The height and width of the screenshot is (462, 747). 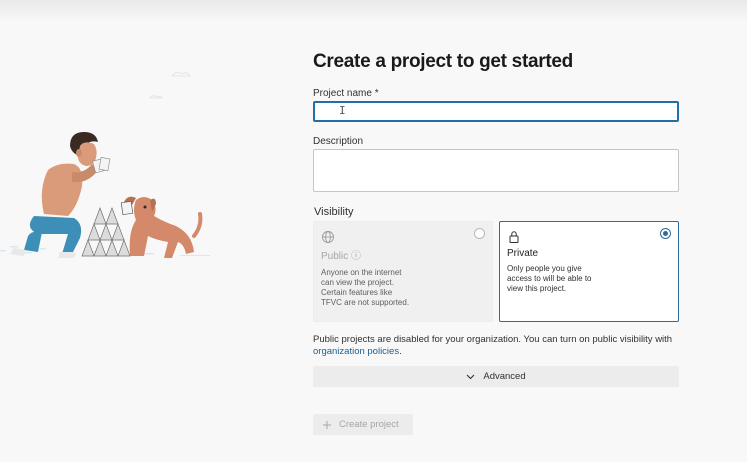 What do you see at coordinates (443, 61) in the screenshot?
I see `page-title: Create a project to get started` at bounding box center [443, 61].